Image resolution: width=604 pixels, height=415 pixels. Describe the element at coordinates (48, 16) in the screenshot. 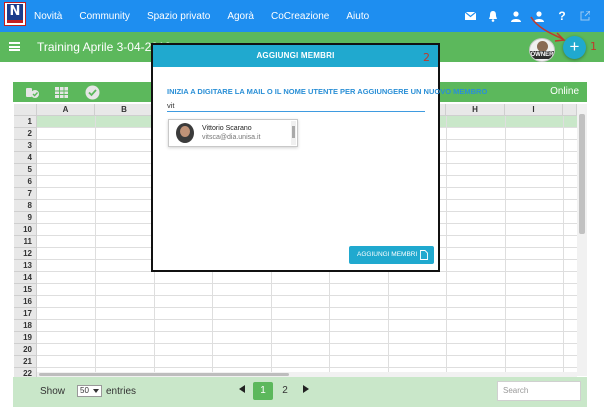

I see `nav-item-novita: Novità` at that location.